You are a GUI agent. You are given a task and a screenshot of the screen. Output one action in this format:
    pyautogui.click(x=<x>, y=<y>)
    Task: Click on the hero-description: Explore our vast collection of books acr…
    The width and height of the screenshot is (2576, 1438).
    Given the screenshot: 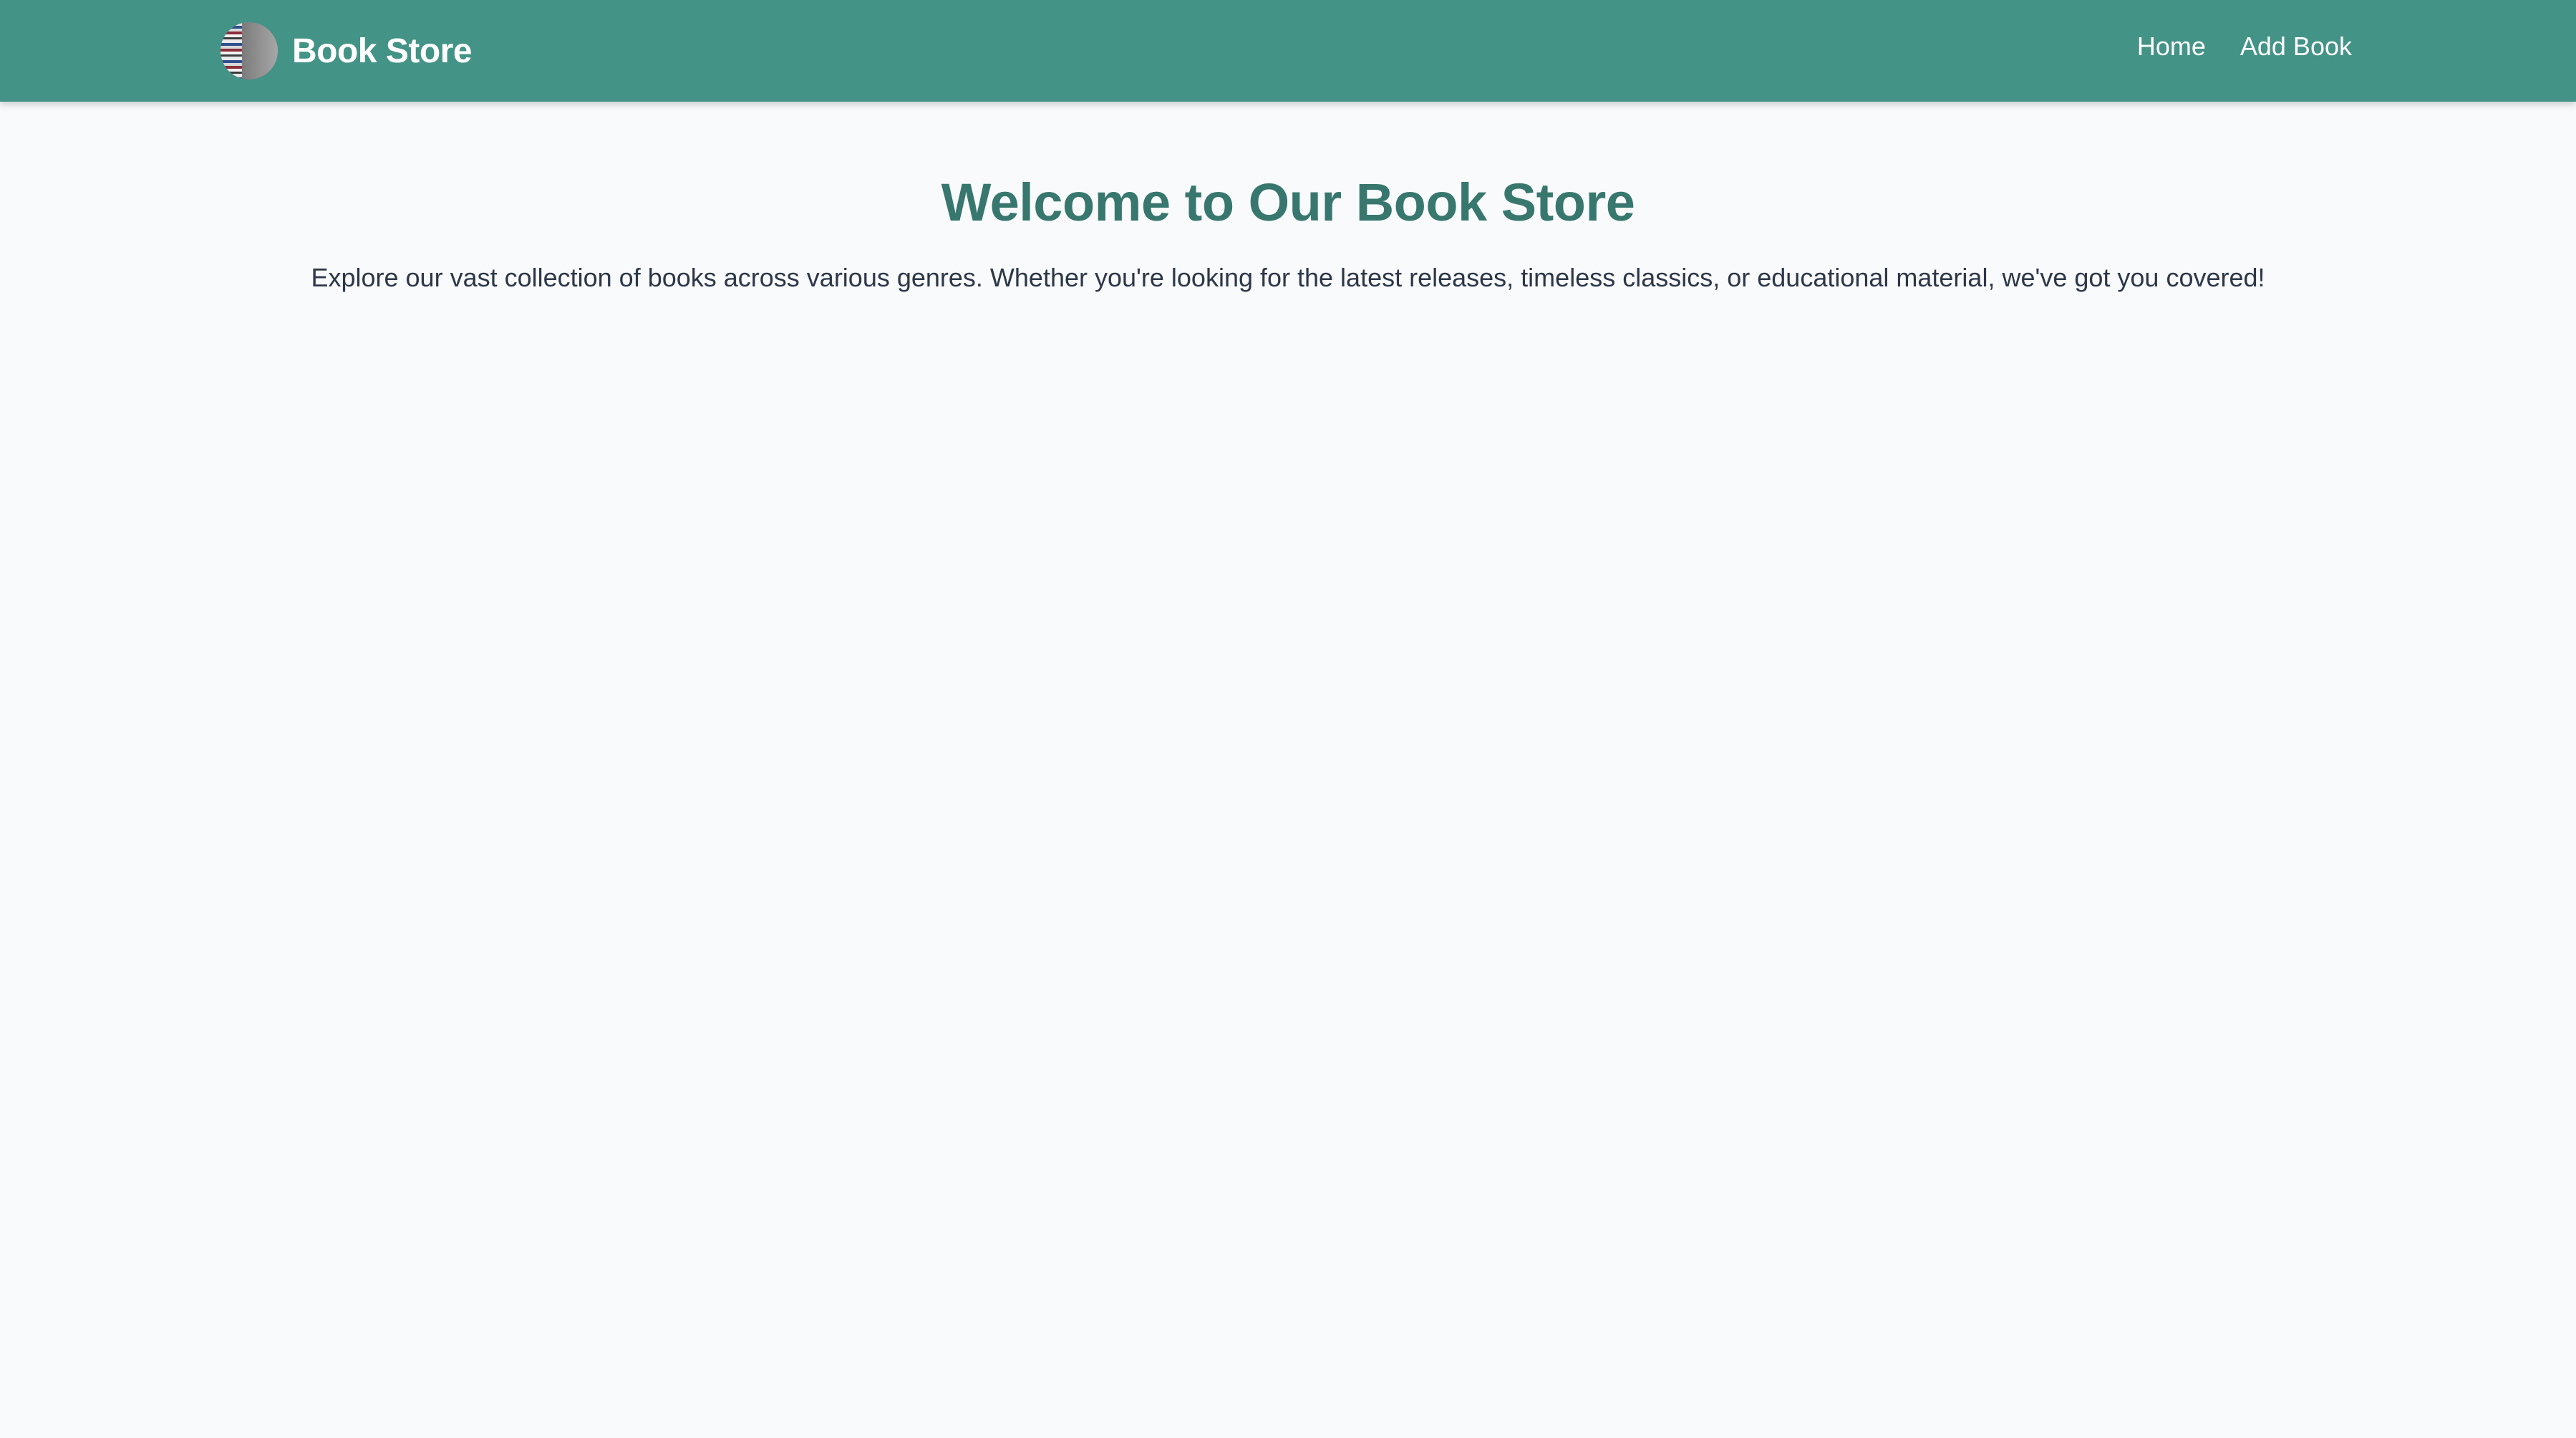 What is the action you would take?
    pyautogui.click(x=1288, y=277)
    